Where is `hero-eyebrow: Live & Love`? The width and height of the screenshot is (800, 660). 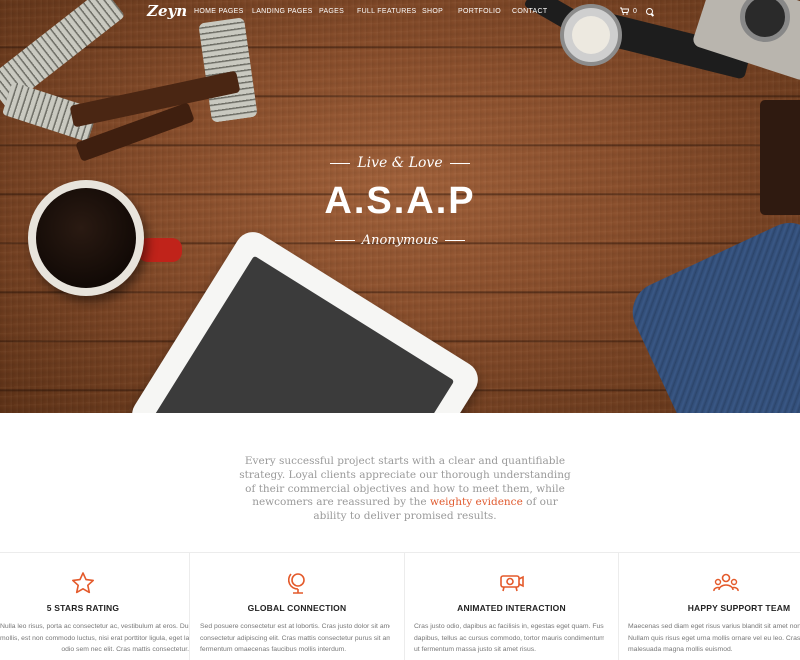
hero-eyebrow: Live & Love is located at coordinates (400, 163).